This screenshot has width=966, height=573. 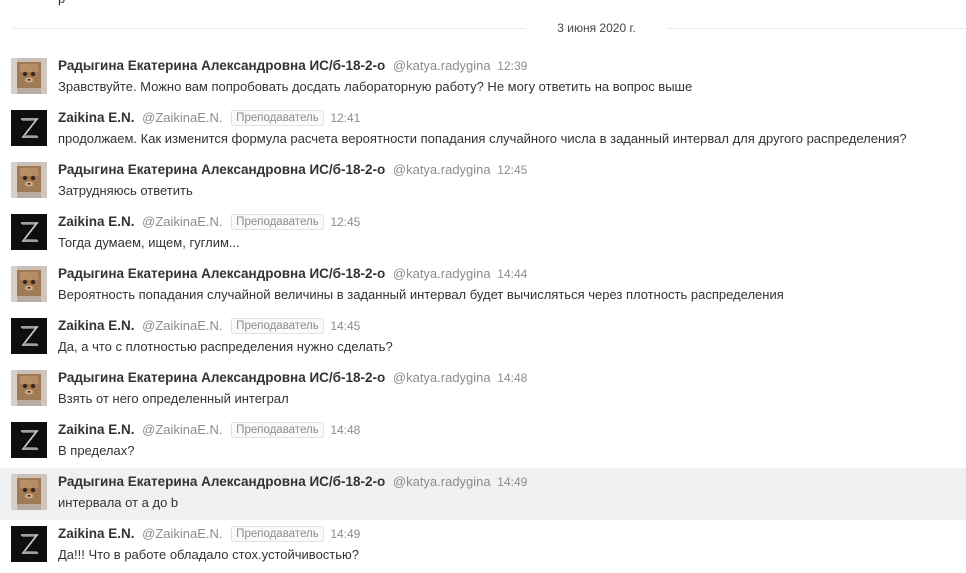 I want to click on date-label: 3 июня 2020 г., so click(x=596, y=28).